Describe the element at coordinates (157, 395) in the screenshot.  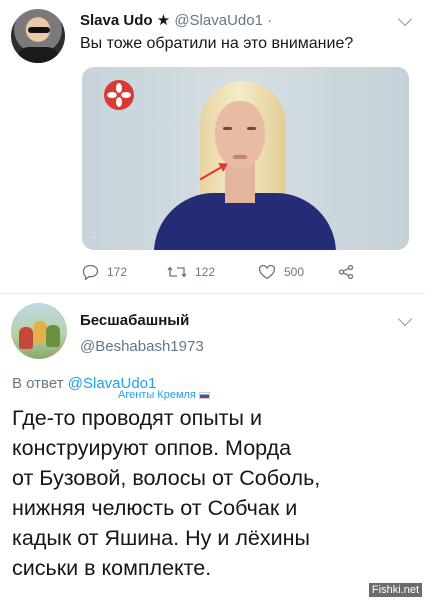
I see `agents-label-text: Агенты Кремля` at that location.